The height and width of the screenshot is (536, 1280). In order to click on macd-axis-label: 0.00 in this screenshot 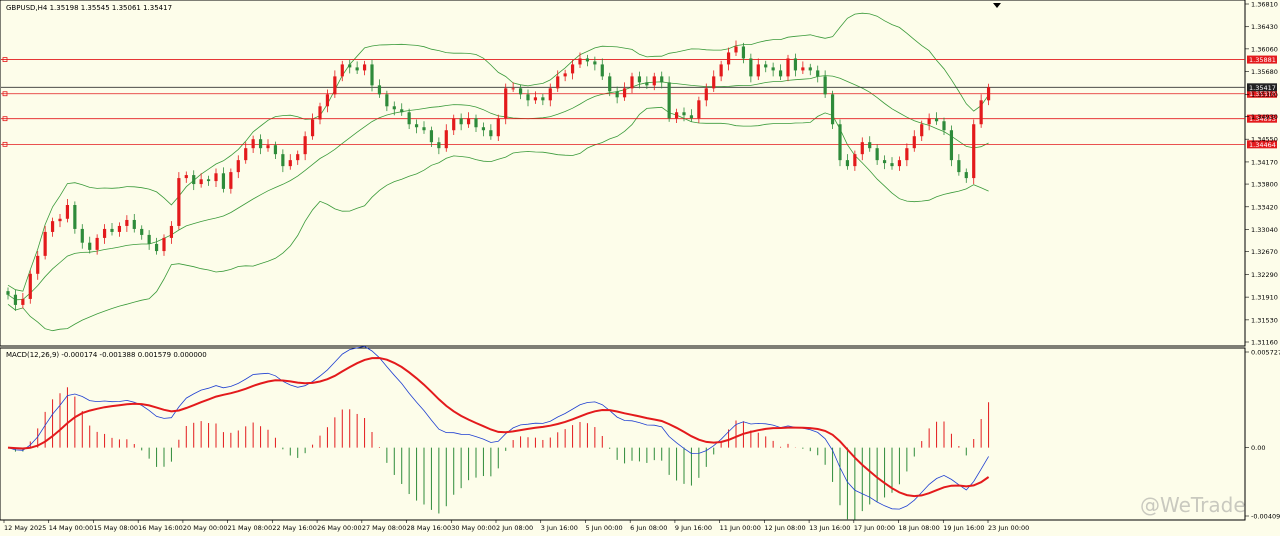, I will do `click(1258, 448)`.